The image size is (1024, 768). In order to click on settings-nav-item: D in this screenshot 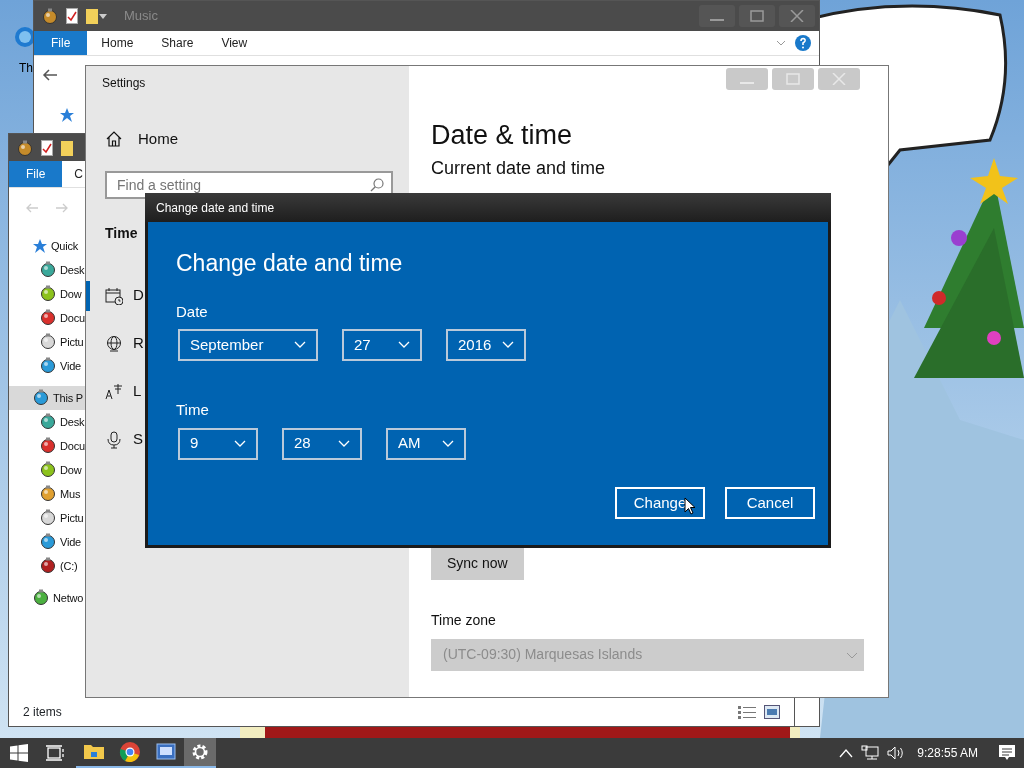, I will do `click(138, 295)`.